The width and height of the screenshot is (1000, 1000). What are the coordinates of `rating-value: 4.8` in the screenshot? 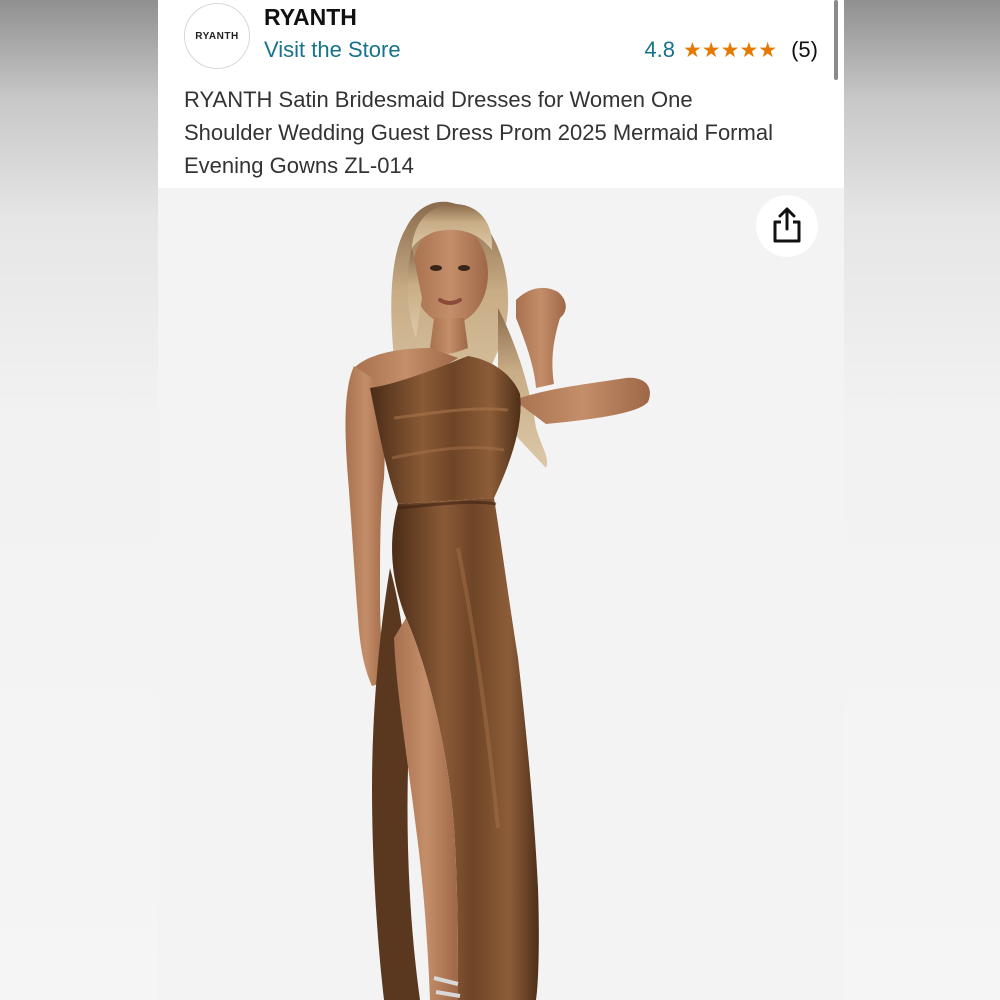 It's located at (659, 49).